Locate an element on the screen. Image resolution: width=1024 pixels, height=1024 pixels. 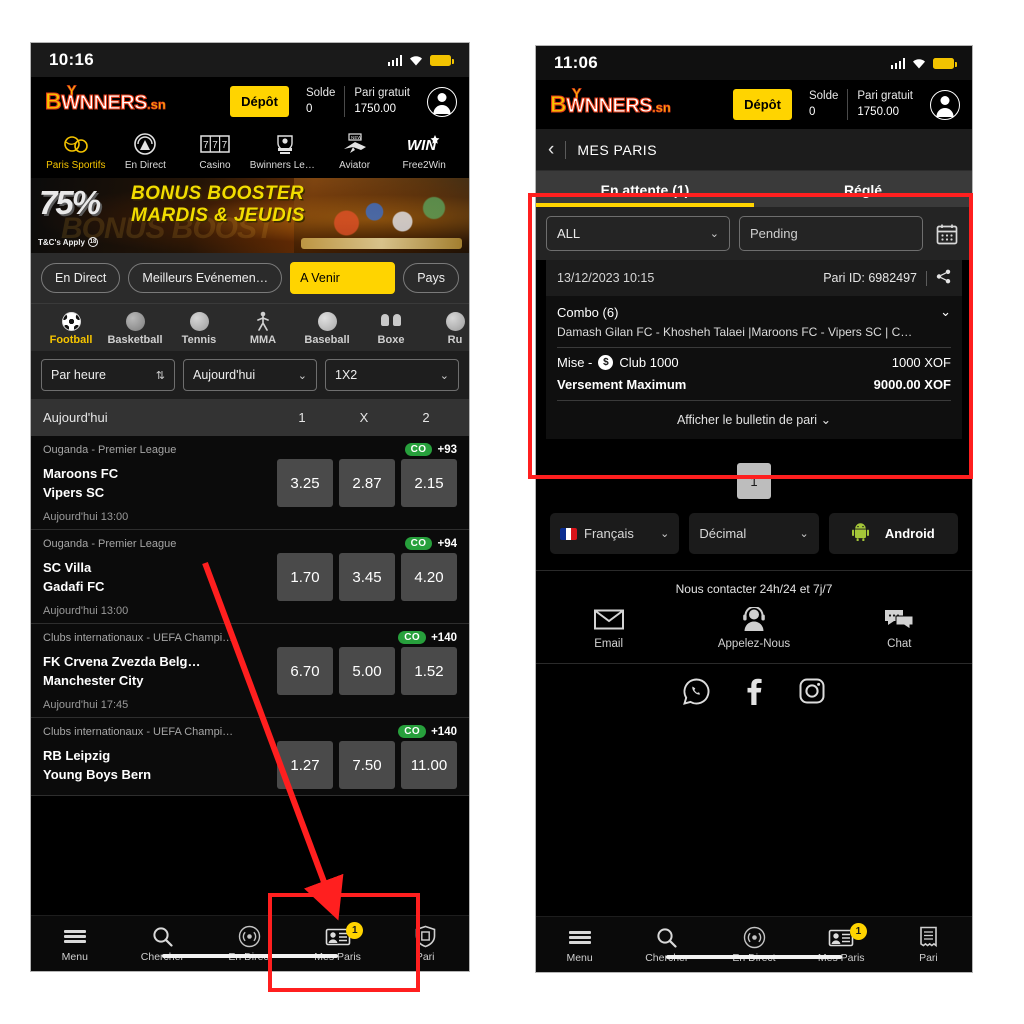
extra-markets-count: +93 is located at coordinates (447, 450).